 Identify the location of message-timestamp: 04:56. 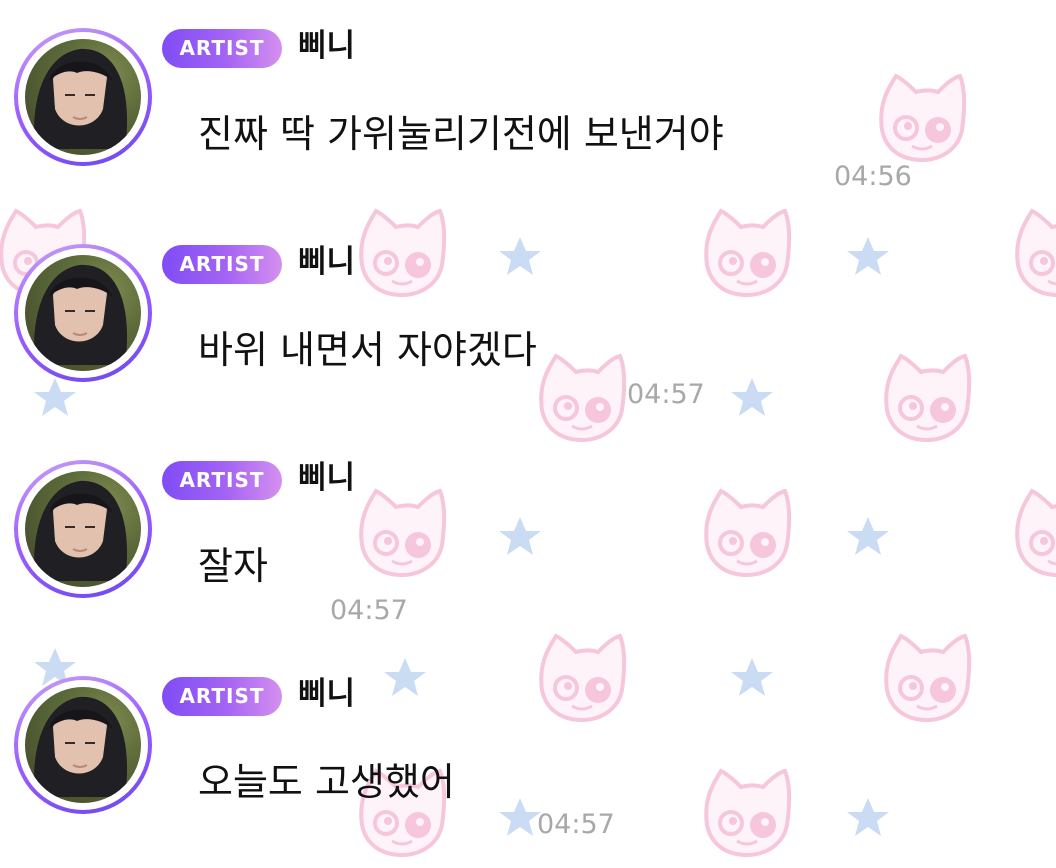
(873, 176).